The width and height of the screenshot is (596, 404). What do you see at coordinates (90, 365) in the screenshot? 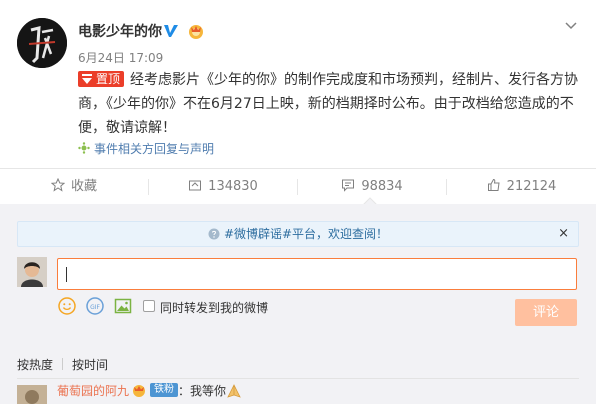
I see `sort-by-time: 按时间` at bounding box center [90, 365].